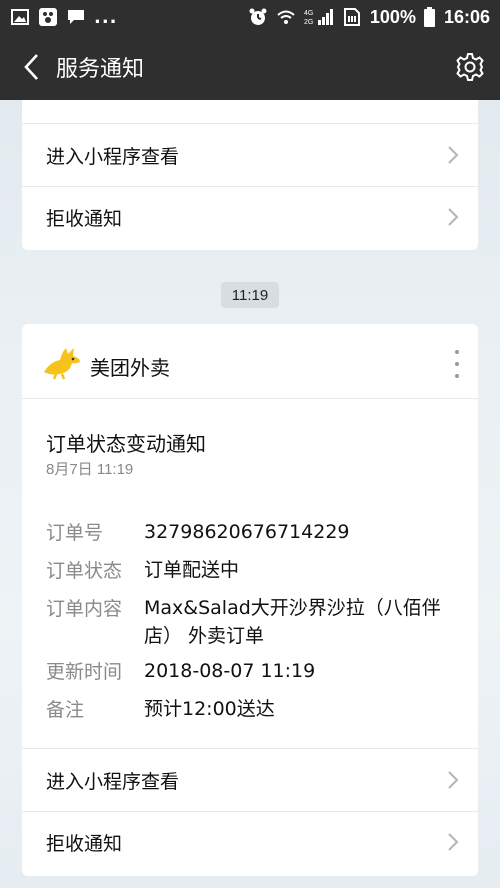 The image size is (500, 888). What do you see at coordinates (308, 22) in the screenshot?
I see `signal-2g-label: 2G` at bounding box center [308, 22].